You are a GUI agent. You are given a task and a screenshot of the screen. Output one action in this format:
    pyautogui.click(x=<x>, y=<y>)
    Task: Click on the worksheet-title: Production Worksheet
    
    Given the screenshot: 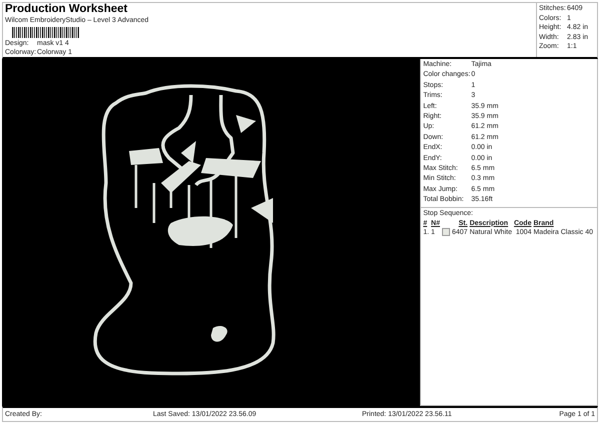 What is the action you would take?
    pyautogui.click(x=66, y=9)
    